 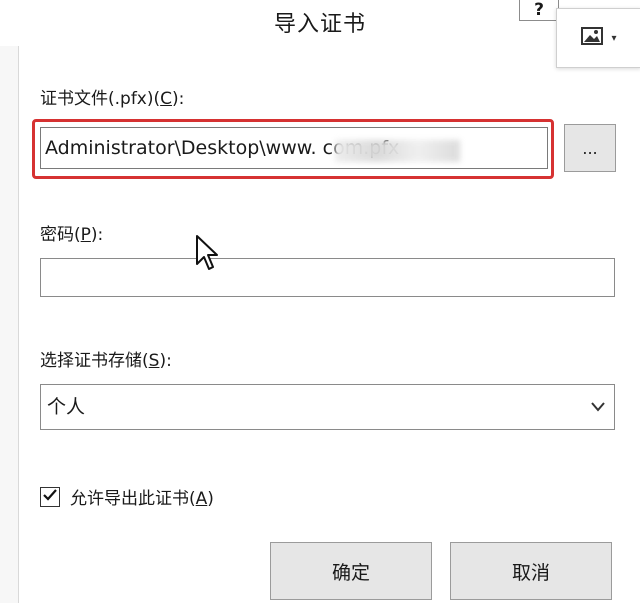 I want to click on password-label: 密码(P):, so click(x=72, y=235).